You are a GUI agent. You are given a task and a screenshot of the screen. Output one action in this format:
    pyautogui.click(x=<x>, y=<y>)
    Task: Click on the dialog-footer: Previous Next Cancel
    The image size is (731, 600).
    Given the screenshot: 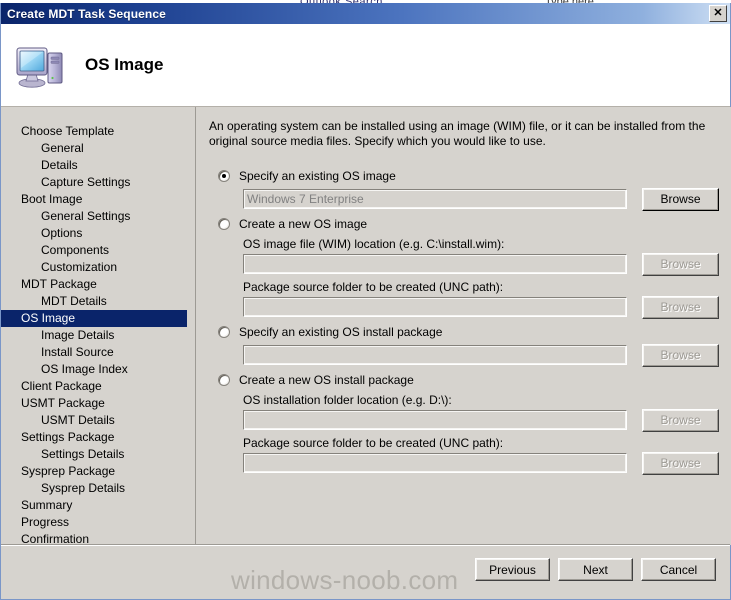 What is the action you would take?
    pyautogui.click(x=365, y=570)
    